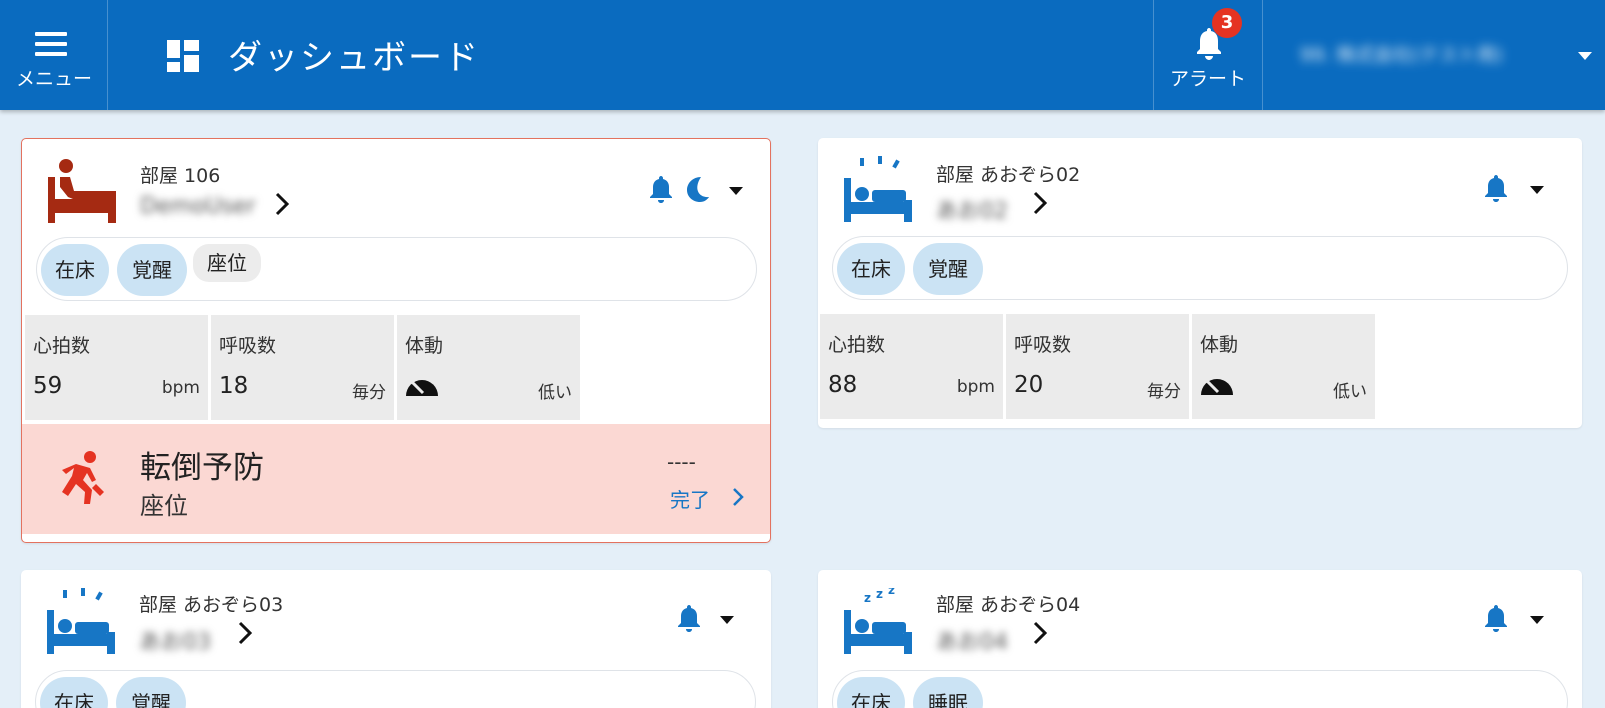  What do you see at coordinates (227, 263) in the screenshot?
I see `status-chip-sitting: 座位` at bounding box center [227, 263].